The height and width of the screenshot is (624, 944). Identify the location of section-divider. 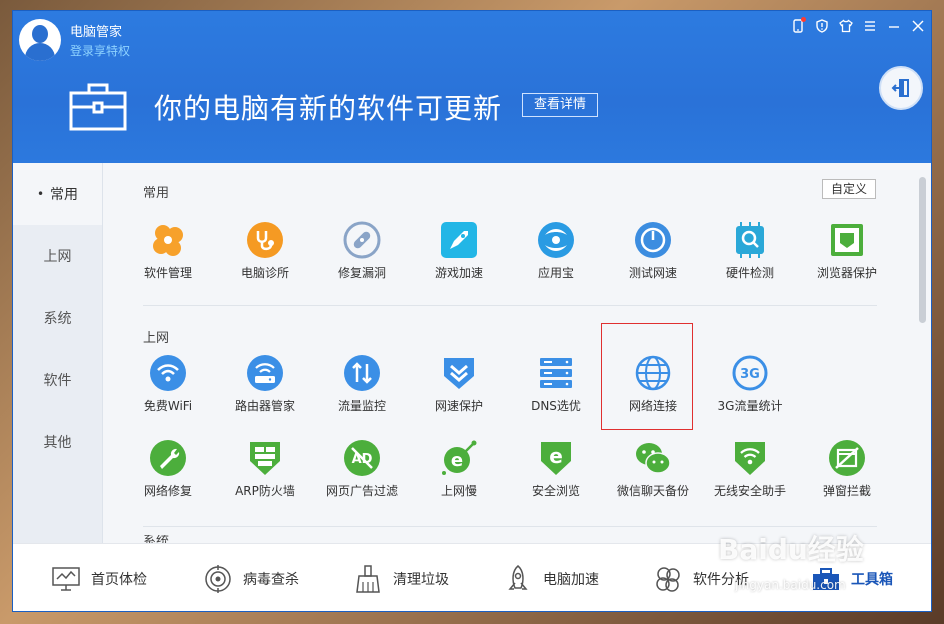
(510, 305).